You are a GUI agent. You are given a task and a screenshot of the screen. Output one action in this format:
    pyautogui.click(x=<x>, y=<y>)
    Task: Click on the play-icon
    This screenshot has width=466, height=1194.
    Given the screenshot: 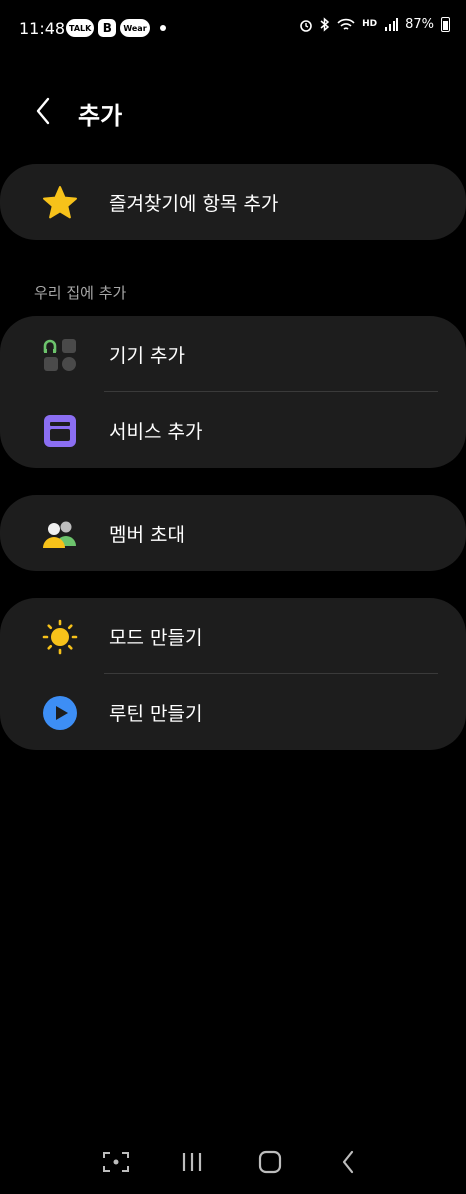 What is the action you would take?
    pyautogui.click(x=60, y=713)
    